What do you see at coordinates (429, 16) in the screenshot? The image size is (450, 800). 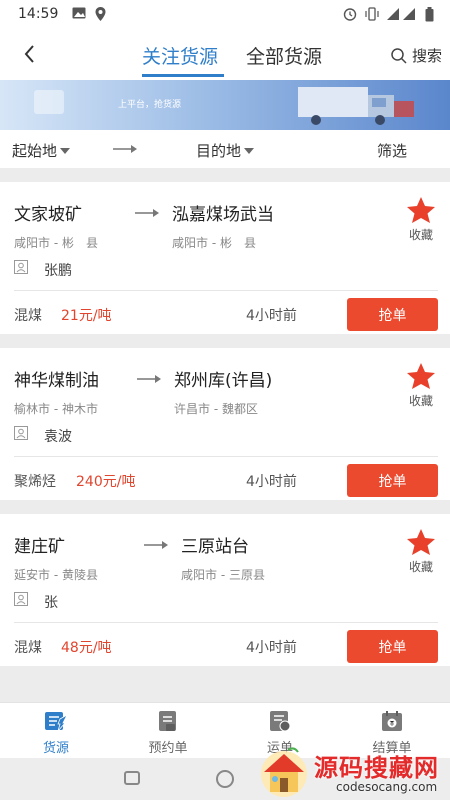 I see `battery-icon` at bounding box center [429, 16].